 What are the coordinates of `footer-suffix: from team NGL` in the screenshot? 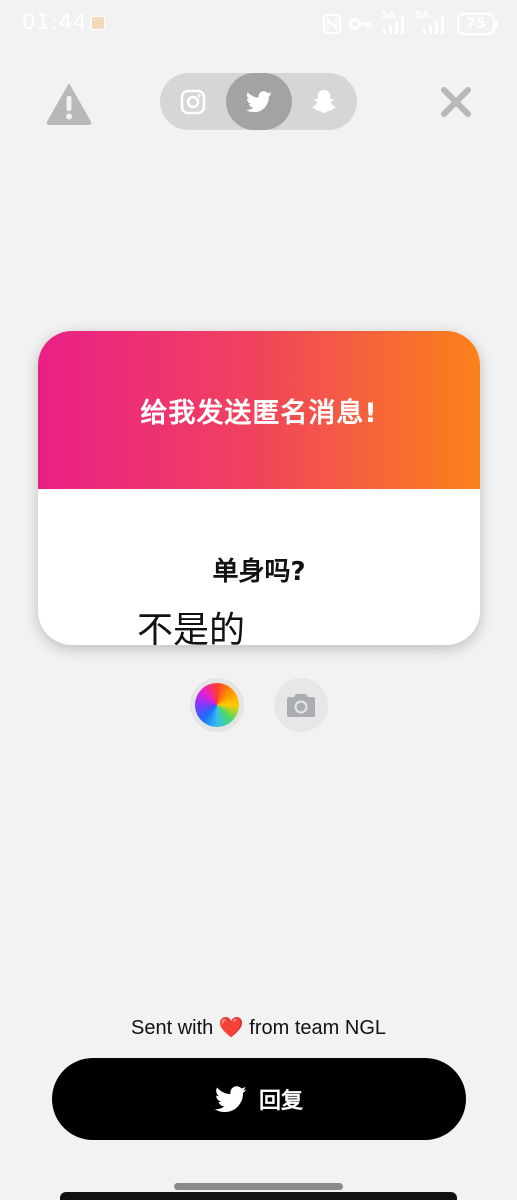 It's located at (317, 1028).